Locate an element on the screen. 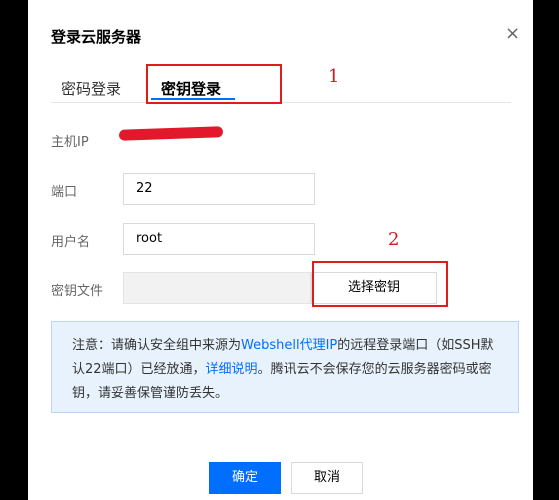  annotation-number-2: 2 is located at coordinates (394, 239).